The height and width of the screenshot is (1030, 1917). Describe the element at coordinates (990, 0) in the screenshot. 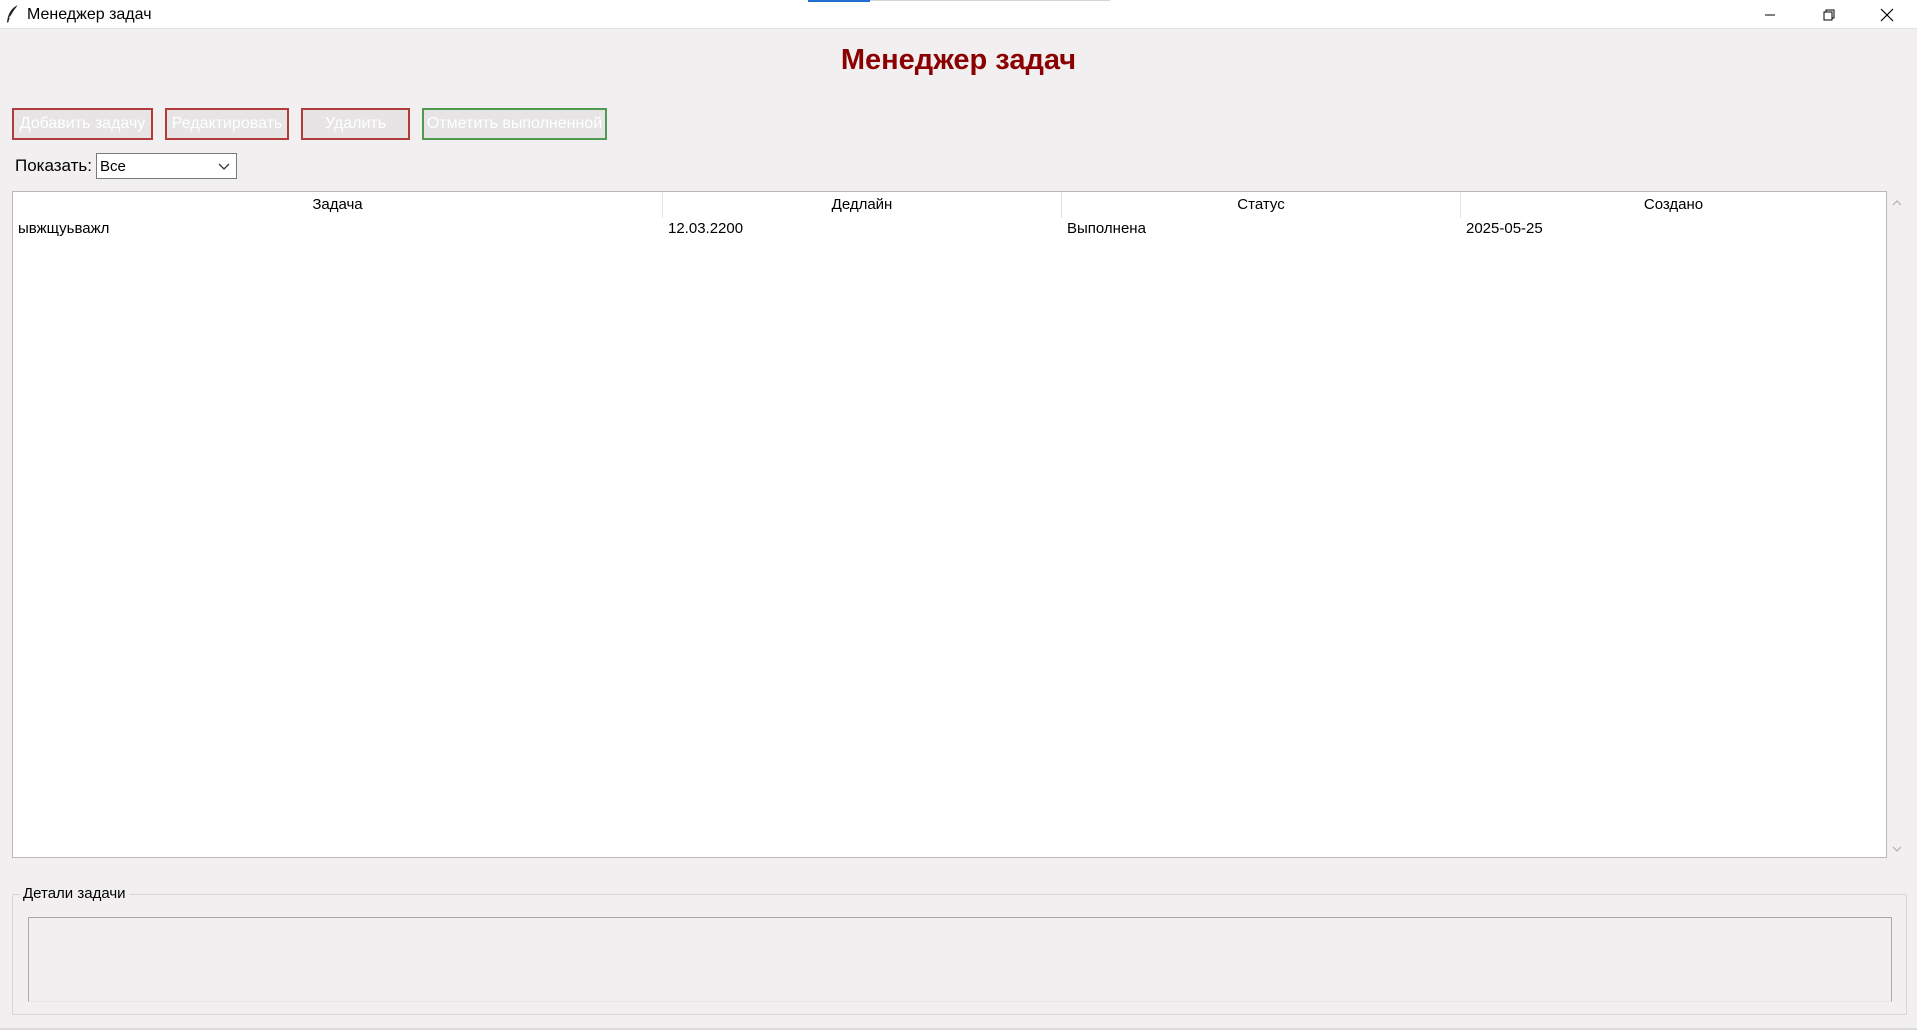

I see `title-accent-line` at that location.